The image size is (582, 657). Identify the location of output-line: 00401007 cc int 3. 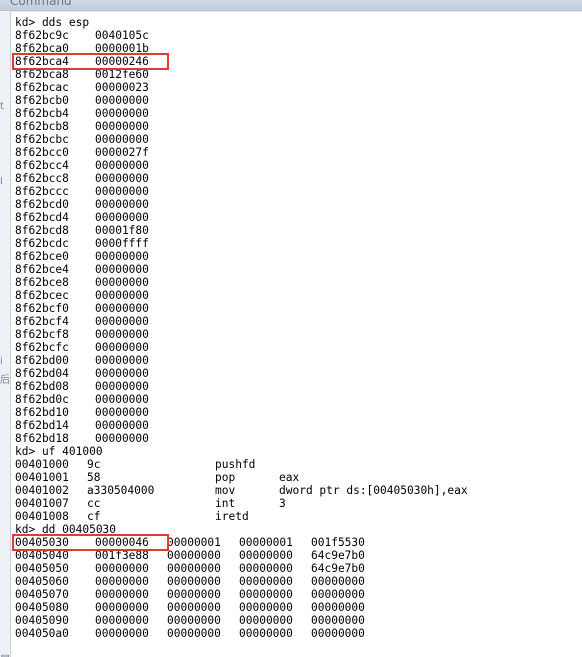
(295, 503).